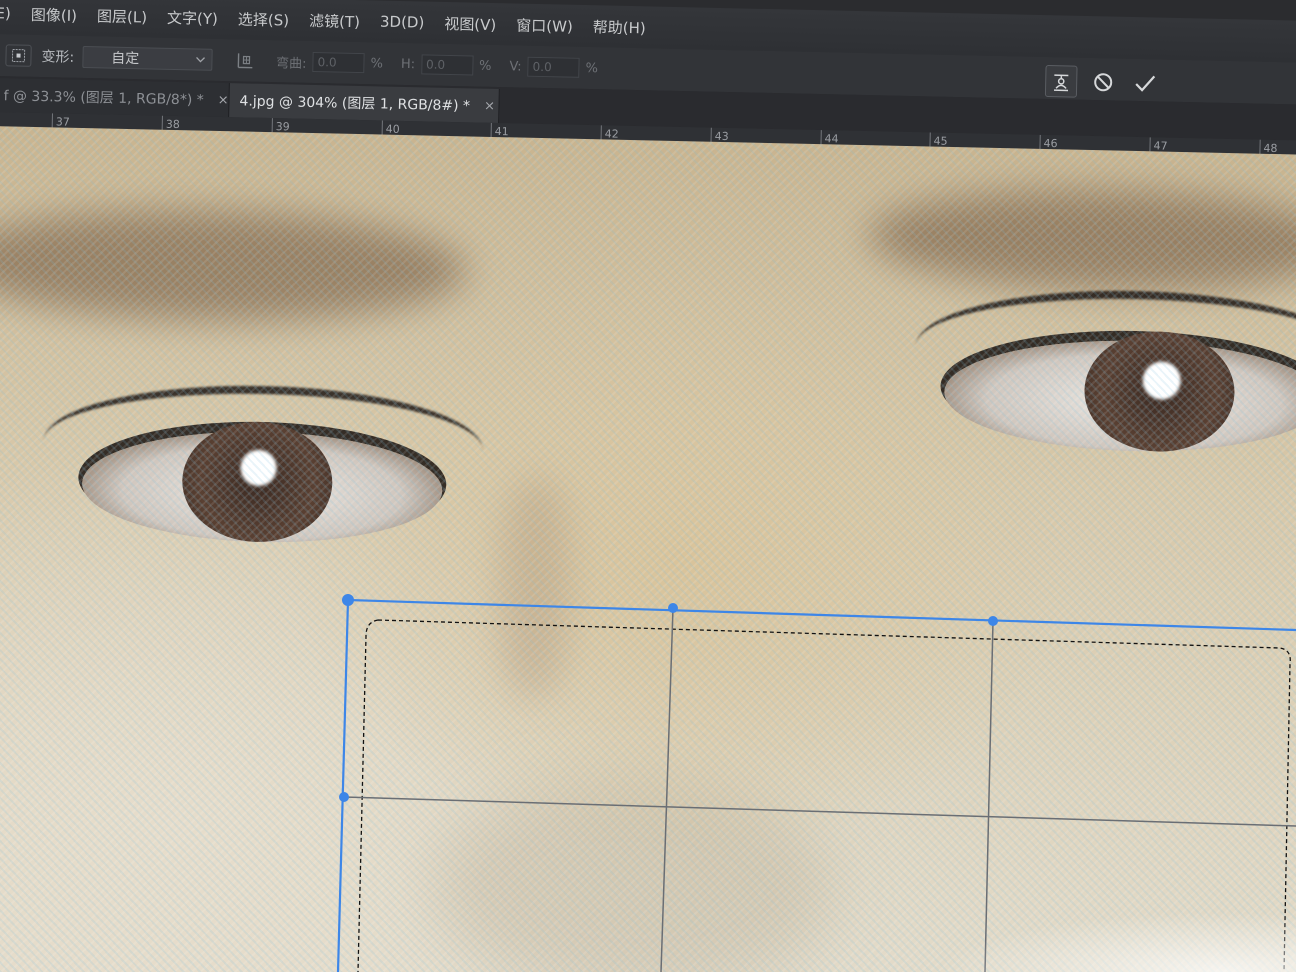 The width and height of the screenshot is (1296, 972). Describe the element at coordinates (544, 25) in the screenshot. I see `menu-item-window: 窗口(W)` at that location.